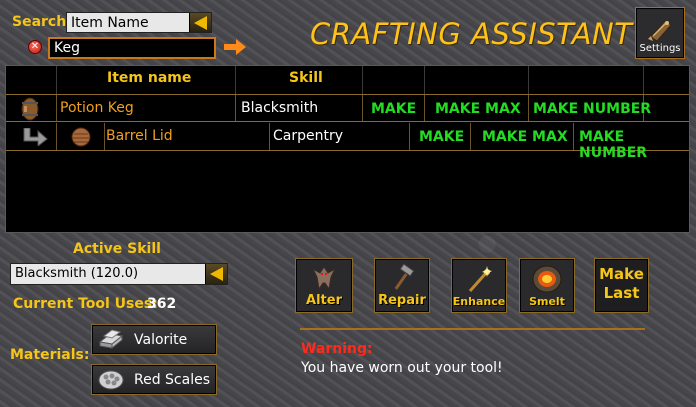  I want to click on material-red-scales-button: Red Scales, so click(154, 379).